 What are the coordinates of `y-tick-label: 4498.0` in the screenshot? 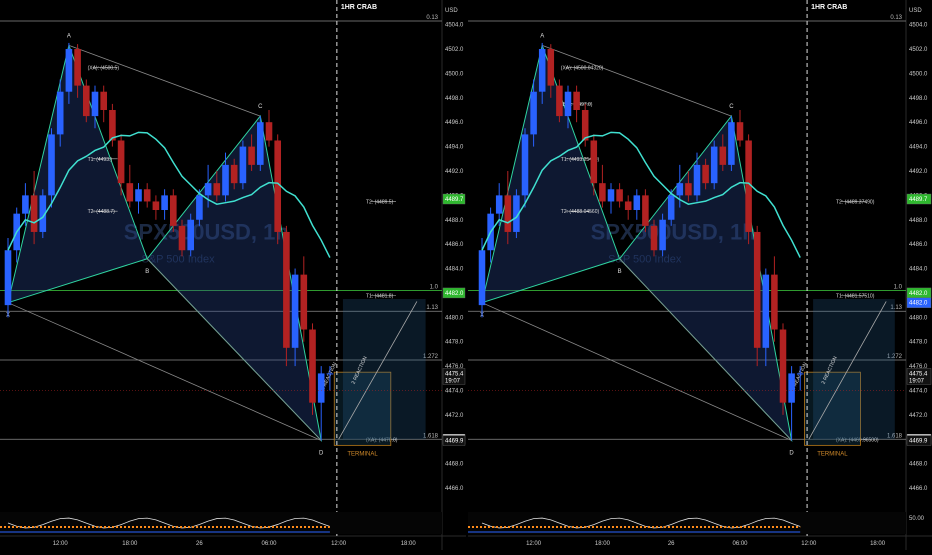 It's located at (918, 99).